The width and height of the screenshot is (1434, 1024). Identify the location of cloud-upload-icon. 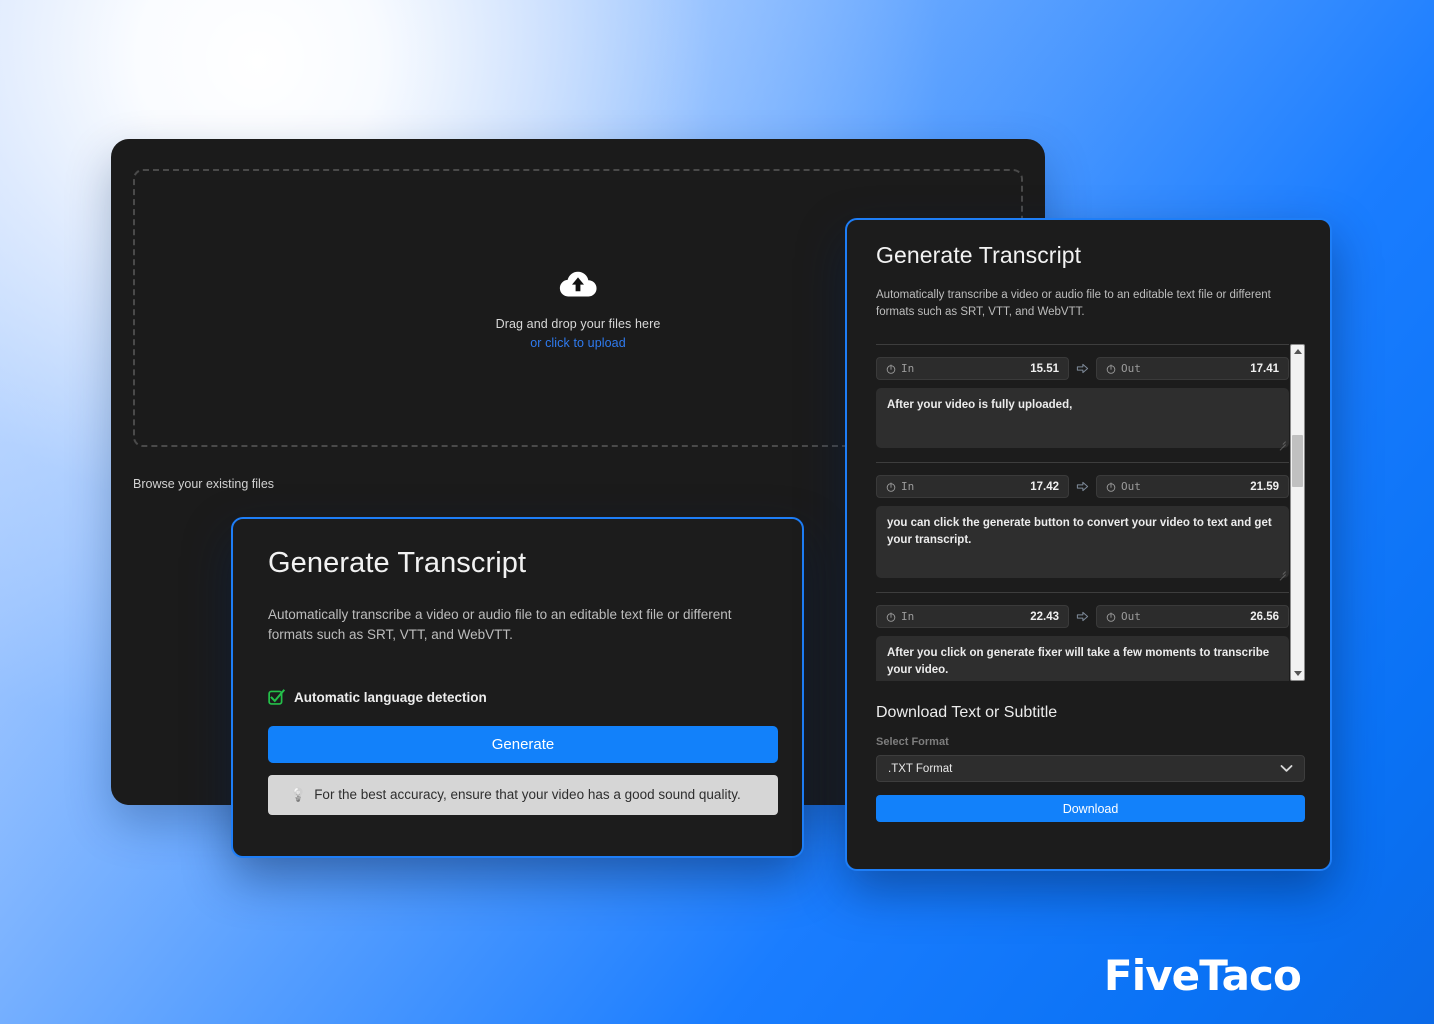
(578, 284).